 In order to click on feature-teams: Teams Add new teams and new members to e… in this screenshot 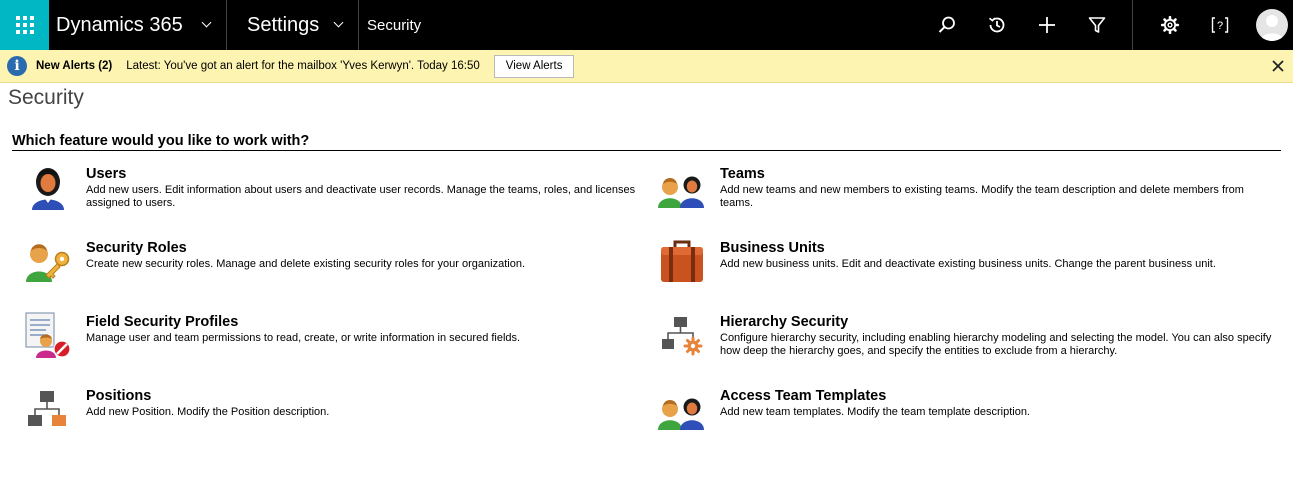, I will do `click(968, 187)`.